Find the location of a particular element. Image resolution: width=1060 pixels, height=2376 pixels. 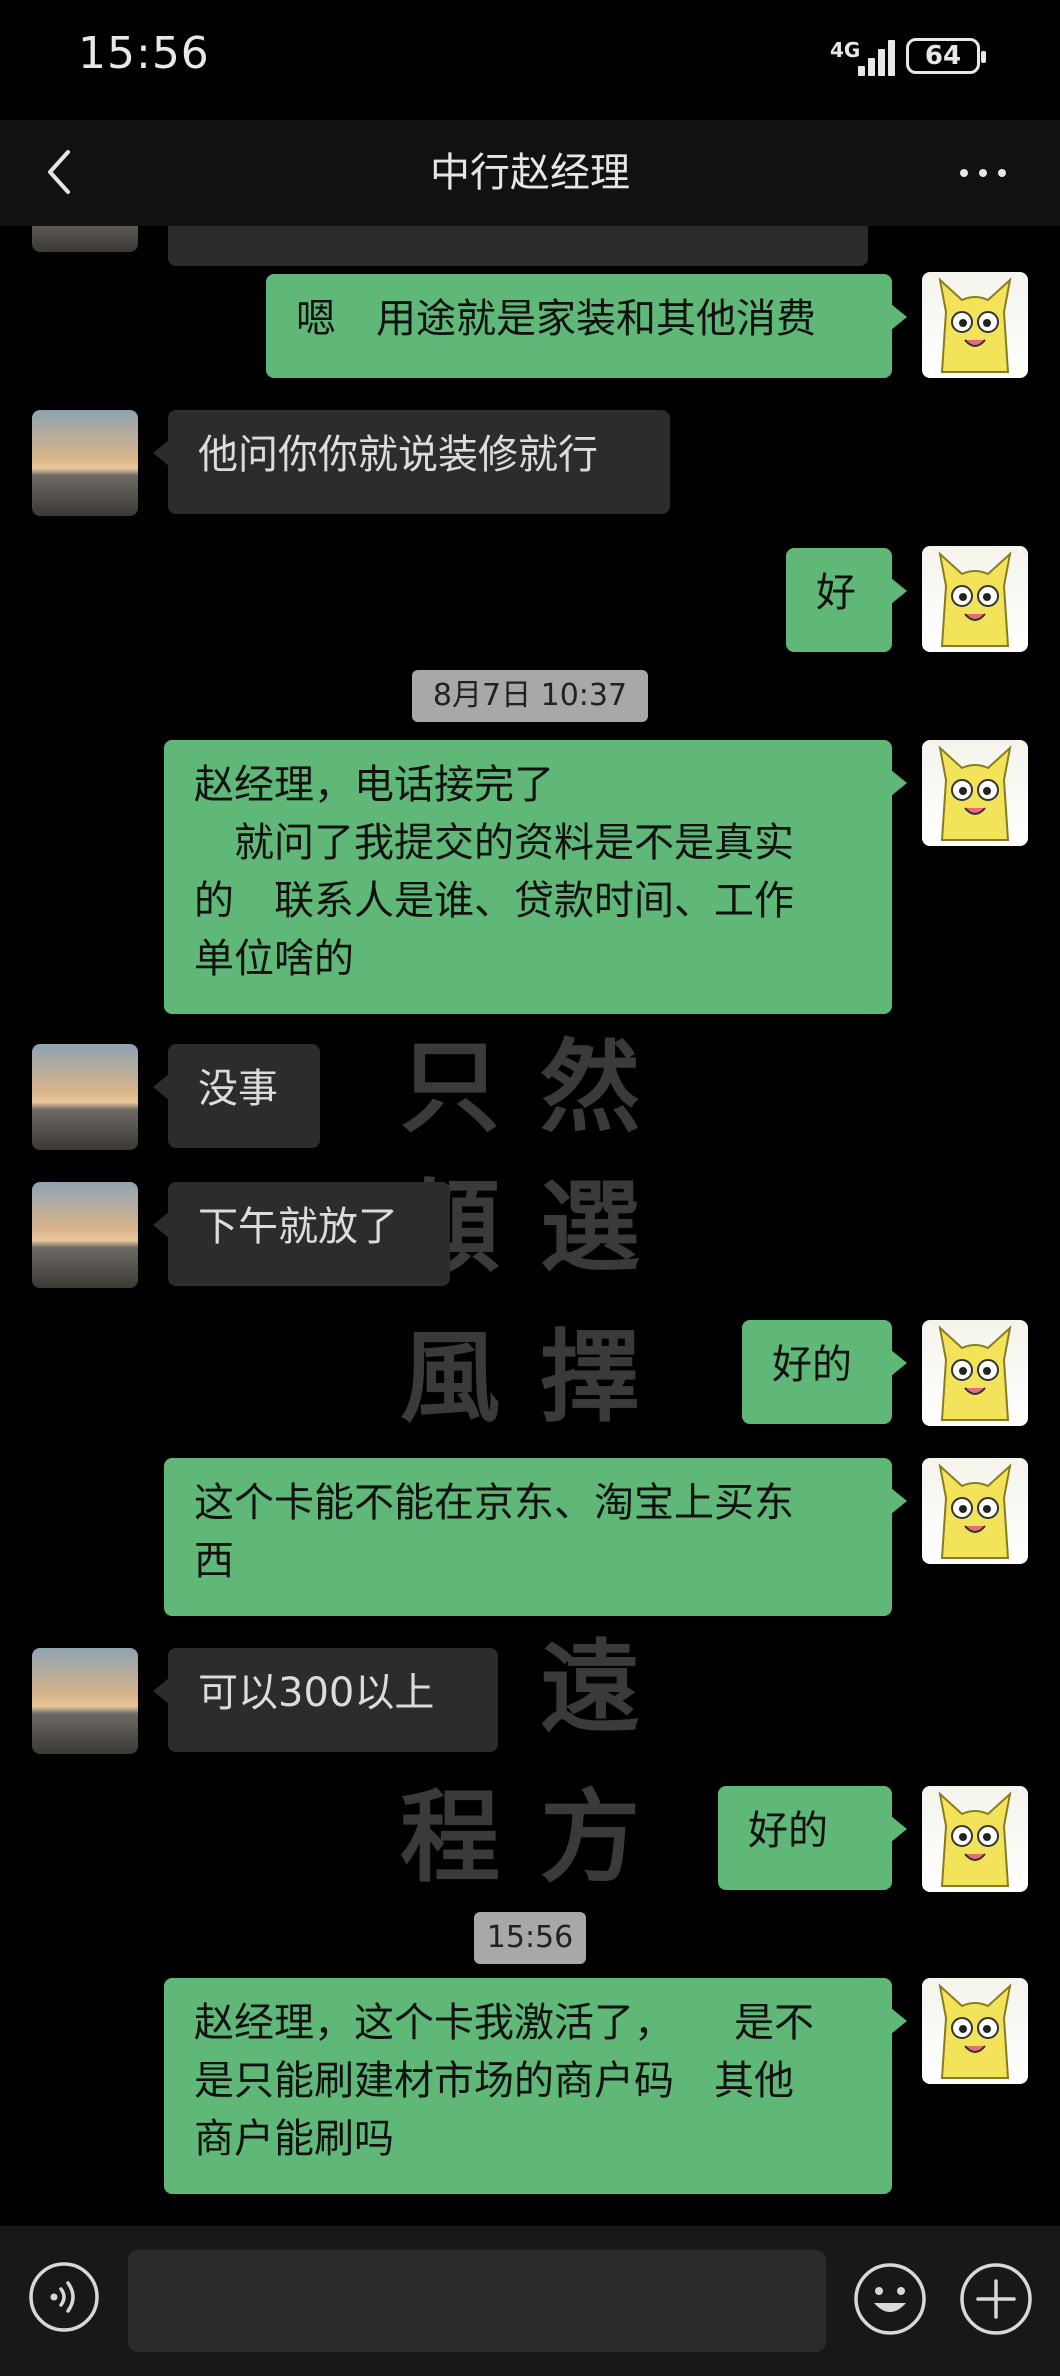

message-bubble-incoming: 他问你你就说装修就行 is located at coordinates (411, 462).